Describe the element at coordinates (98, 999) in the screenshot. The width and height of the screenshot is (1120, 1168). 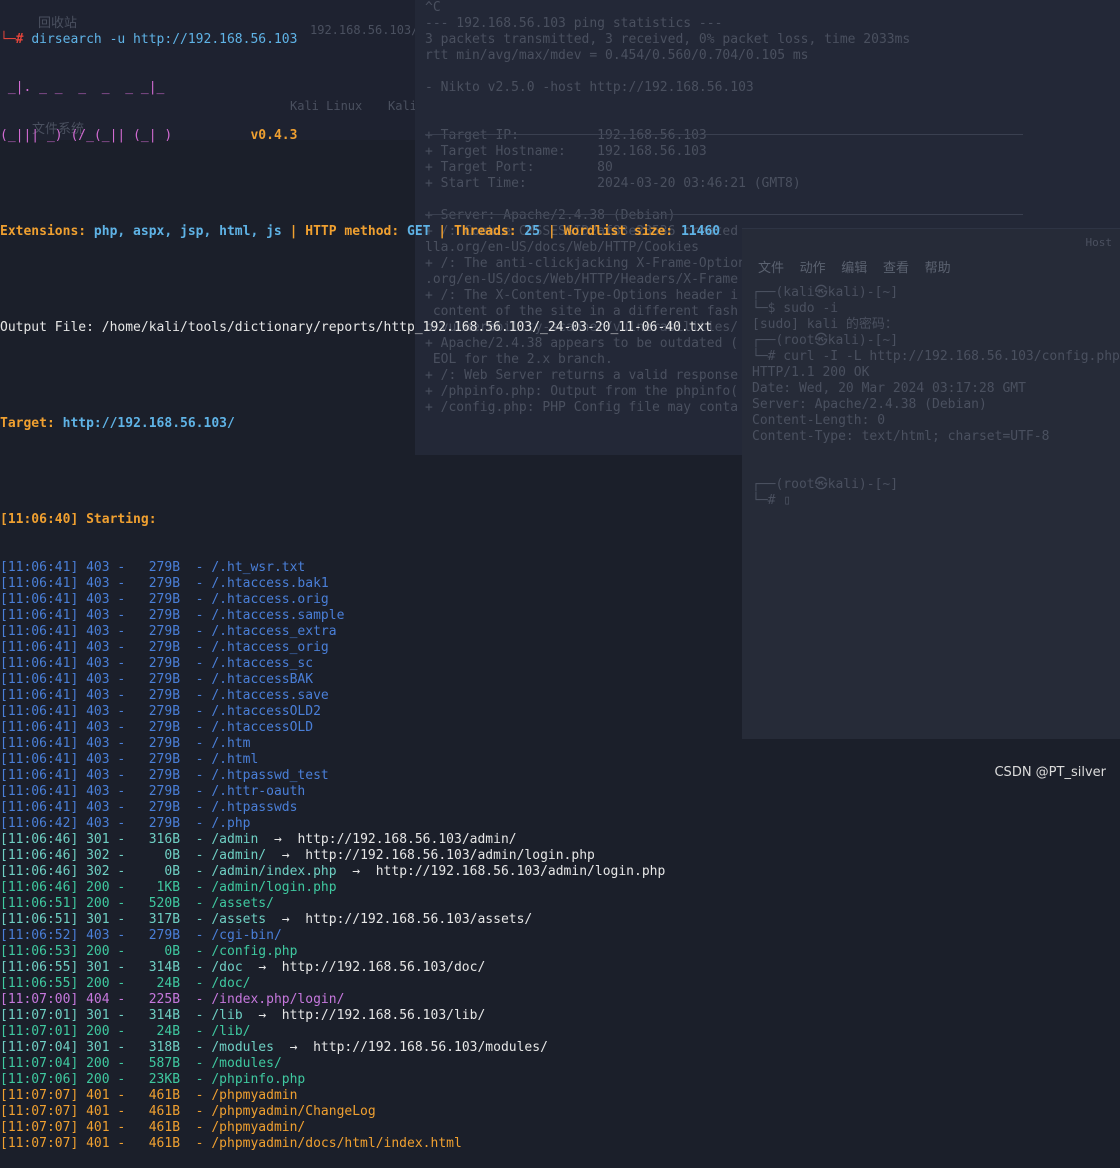
I see `result-status-code: 404` at that location.